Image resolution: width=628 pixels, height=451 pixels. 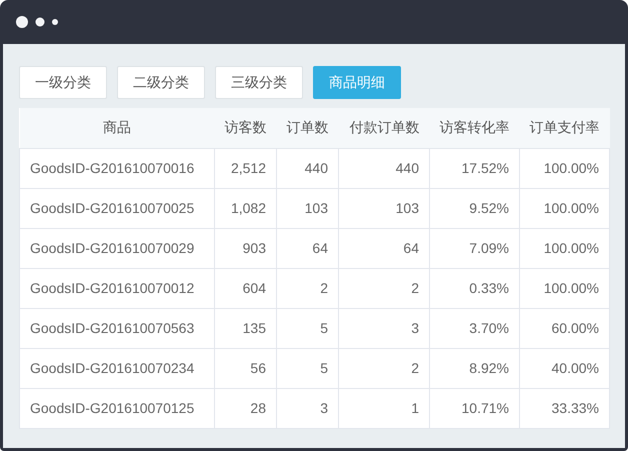 What do you see at coordinates (475, 168) in the screenshot?
I see `table-cell: 17.52%` at bounding box center [475, 168].